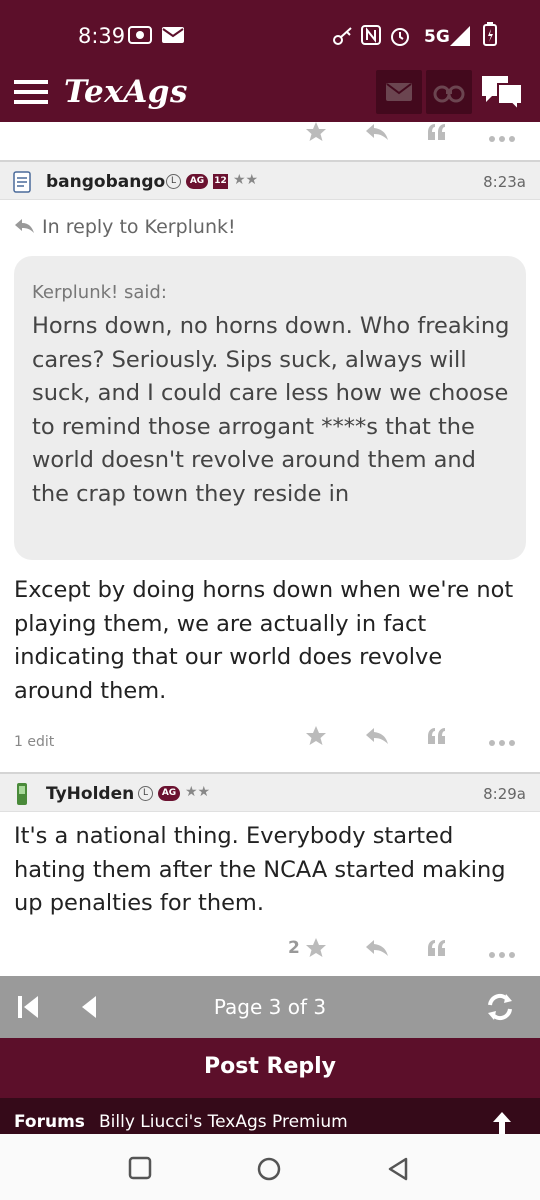  Describe the element at coordinates (400, 38) in the screenshot. I see `alarm-icon` at that location.